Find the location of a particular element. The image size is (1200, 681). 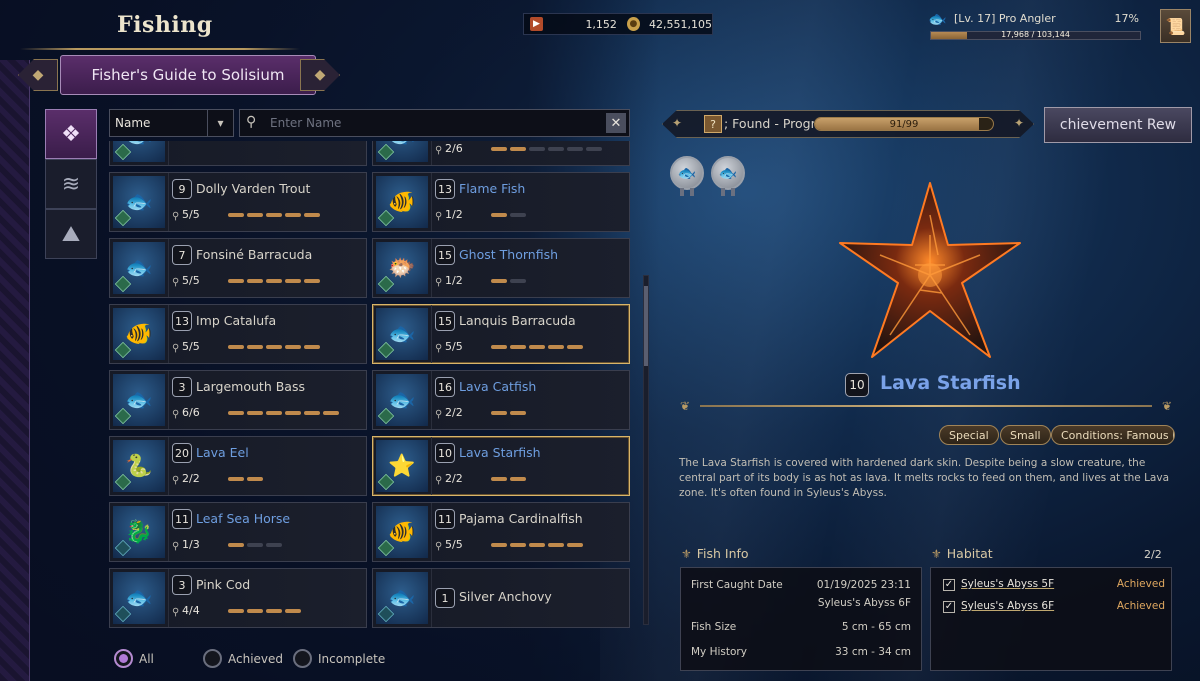

category-tab-sea: ≋ is located at coordinates (71, 184).